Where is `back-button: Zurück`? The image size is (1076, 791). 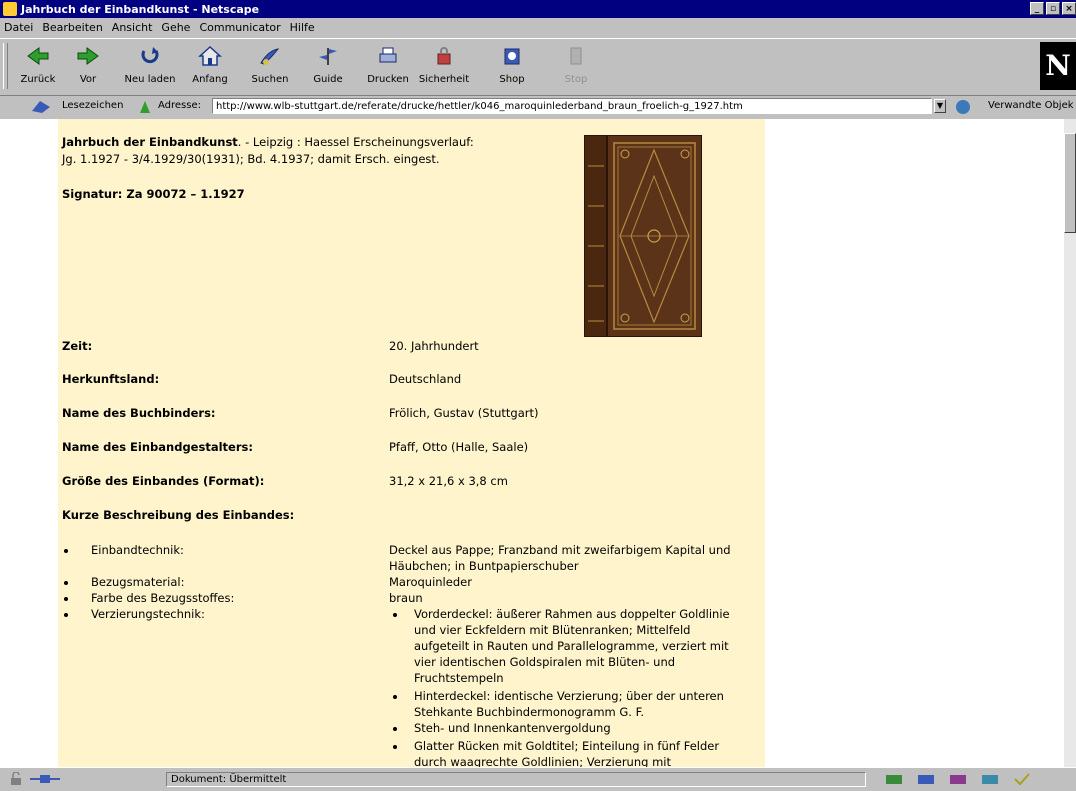
back-button: Zurück is located at coordinates (38, 67).